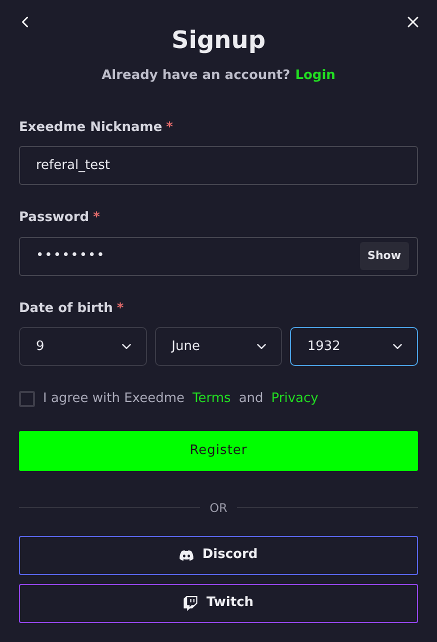 The image size is (437, 642). What do you see at coordinates (190, 603) in the screenshot?
I see `chat-bubble-icon` at bounding box center [190, 603].